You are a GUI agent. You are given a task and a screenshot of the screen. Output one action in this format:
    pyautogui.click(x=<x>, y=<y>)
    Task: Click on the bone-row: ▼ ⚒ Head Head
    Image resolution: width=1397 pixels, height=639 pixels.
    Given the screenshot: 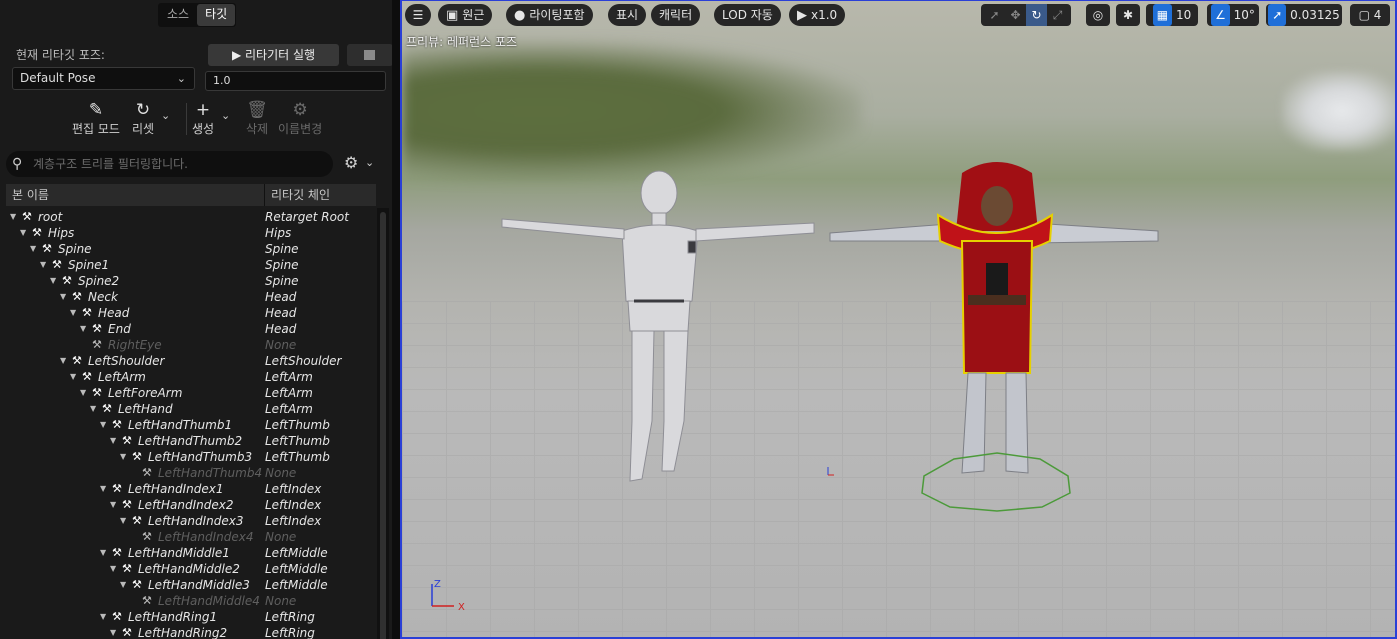 What is the action you would take?
    pyautogui.click(x=192, y=313)
    